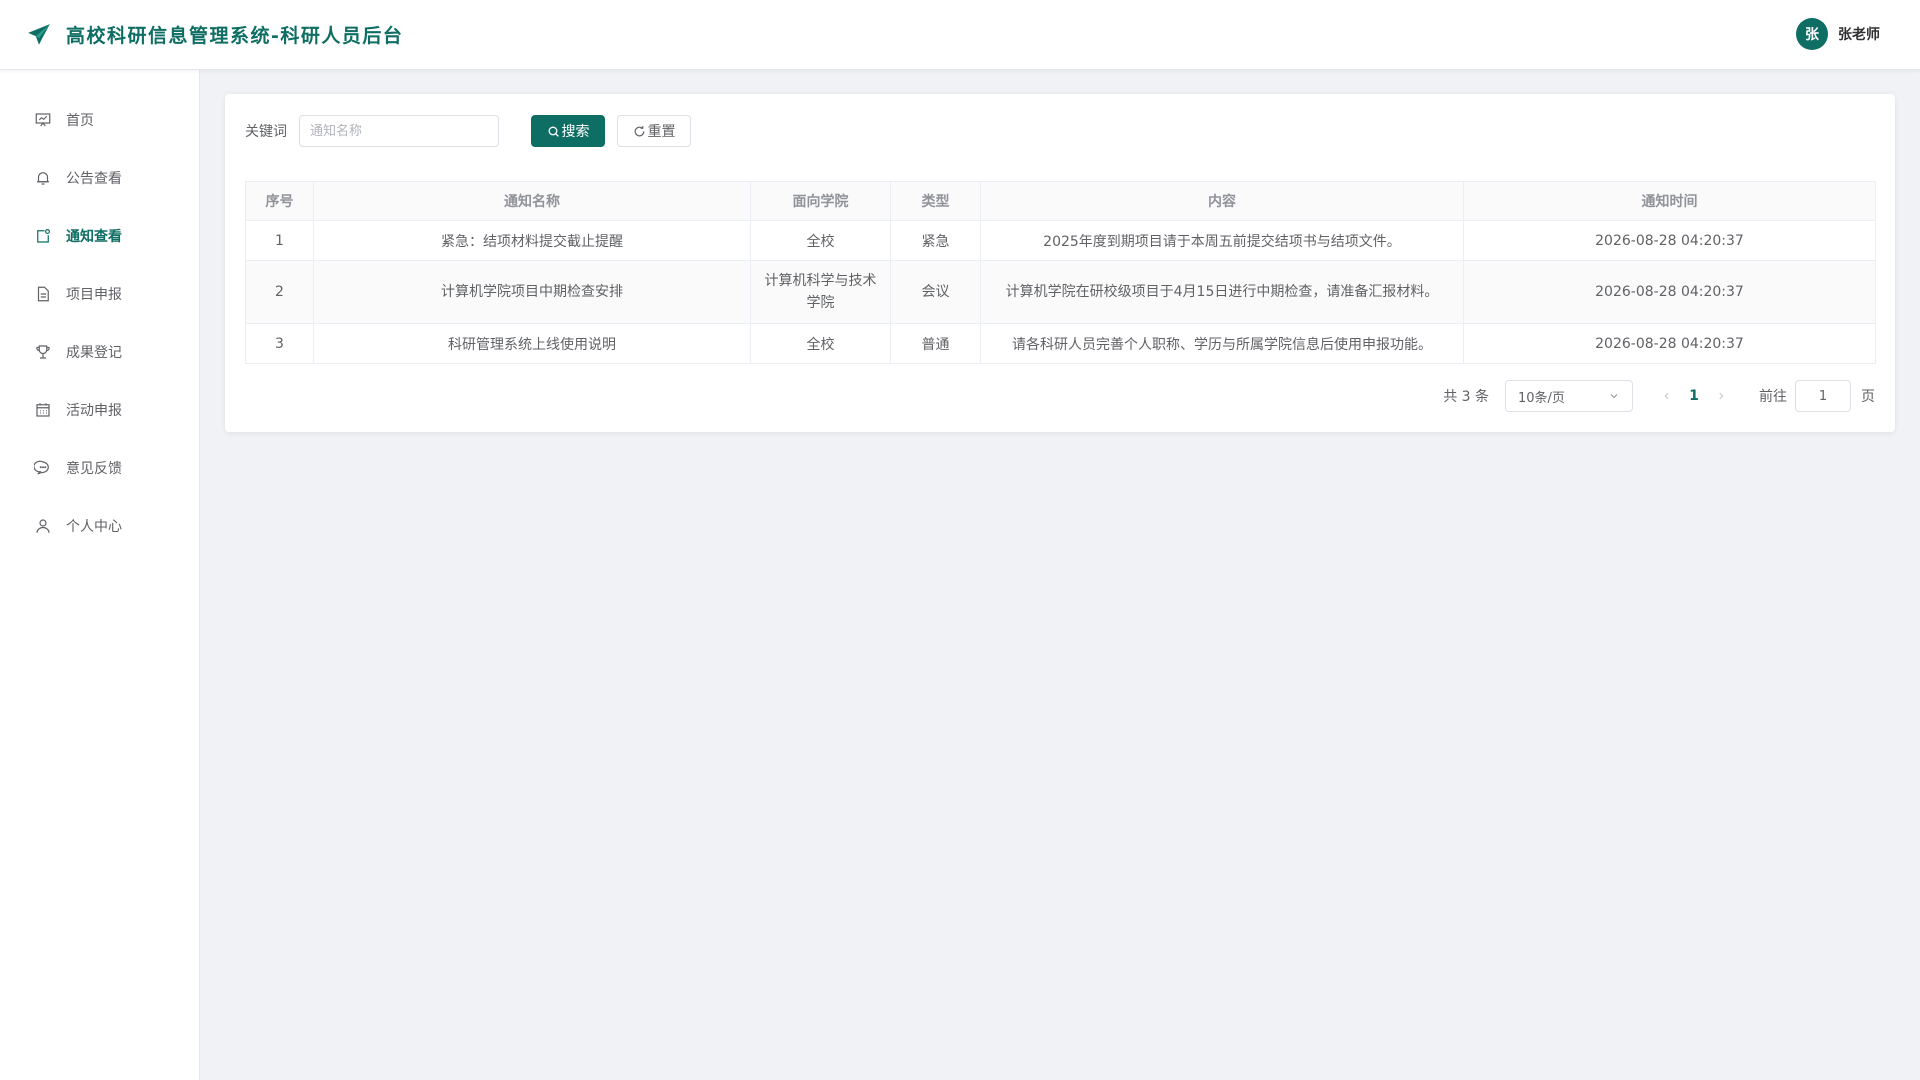  I want to click on chevron-left-icon, so click(1666, 396).